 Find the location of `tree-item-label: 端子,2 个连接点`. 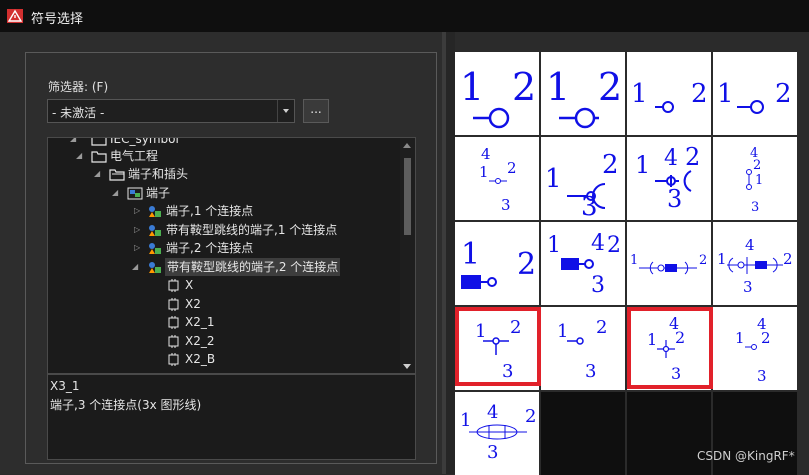

tree-item-label: 端子,2 个连接点 is located at coordinates (210, 248).